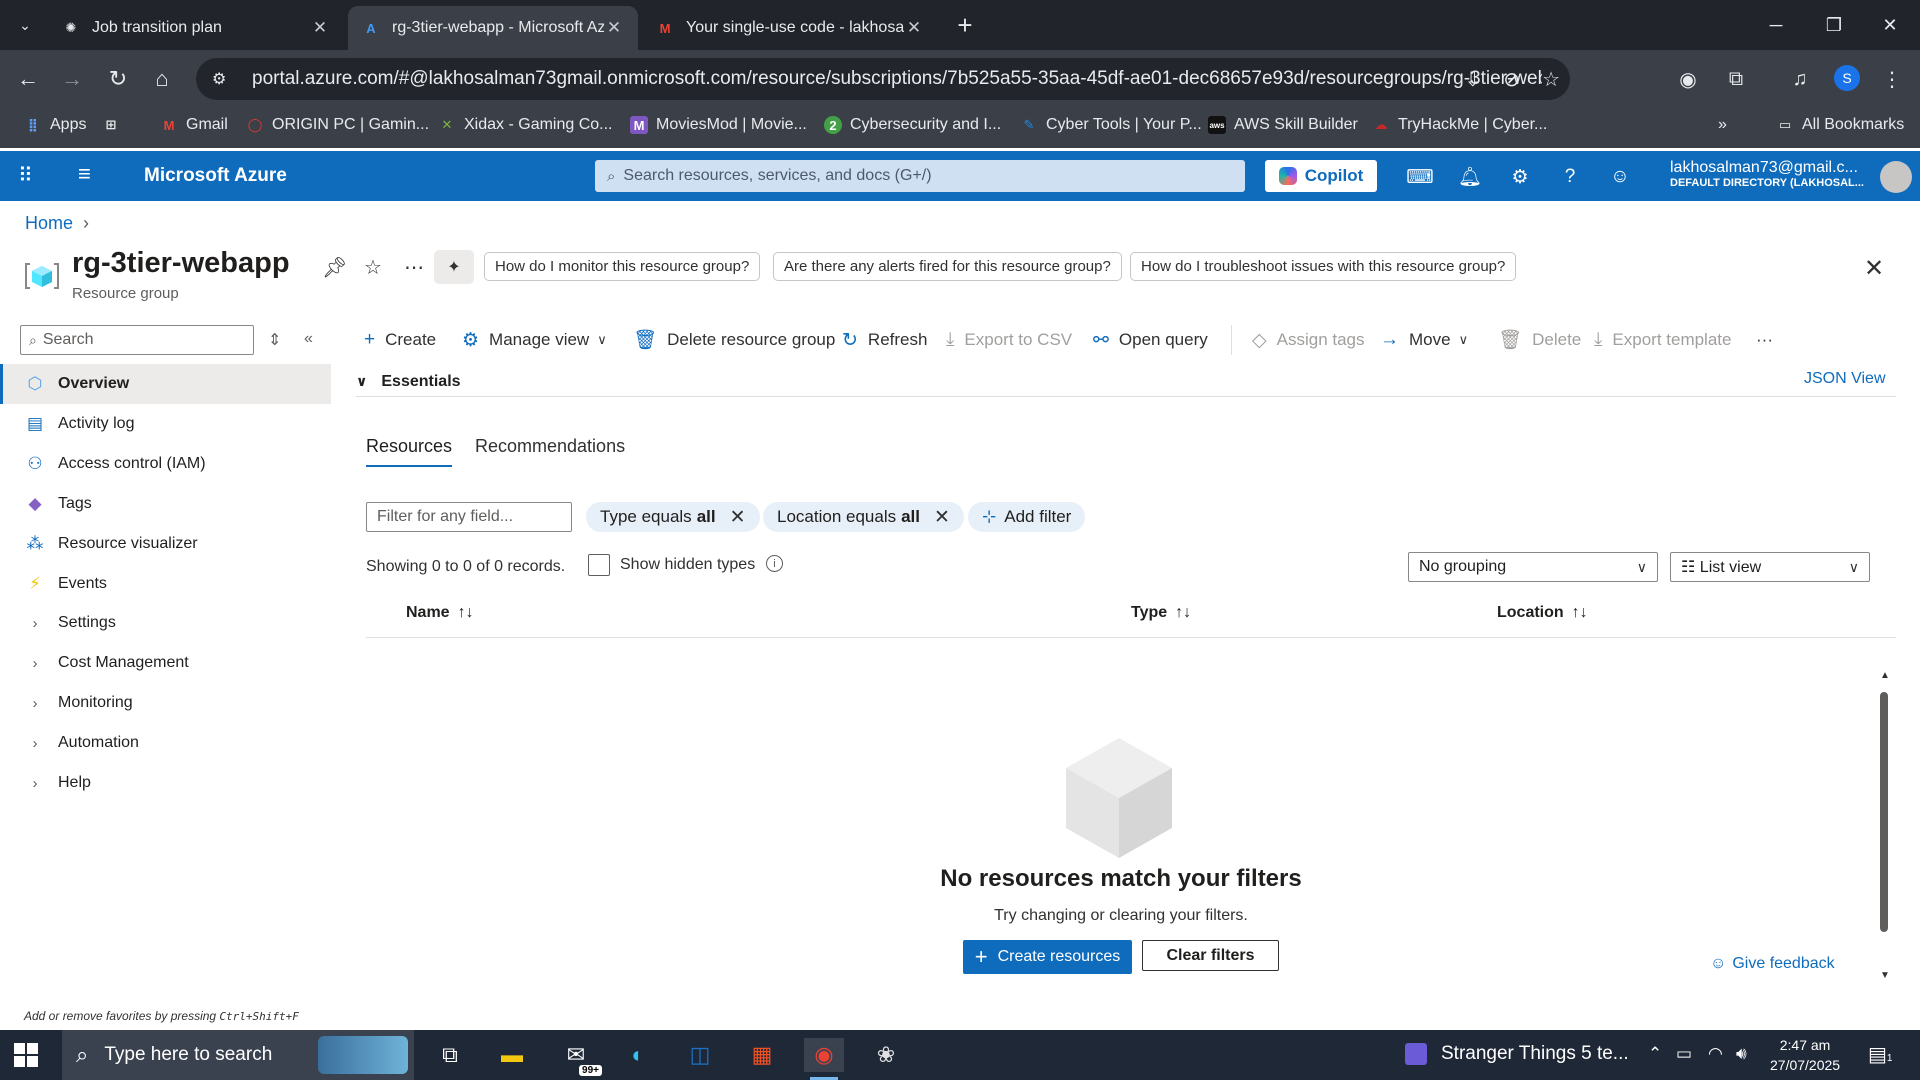 The image size is (1920, 1080). Describe the element at coordinates (1570, 177) in the screenshot. I see `help-icon: ?` at that location.